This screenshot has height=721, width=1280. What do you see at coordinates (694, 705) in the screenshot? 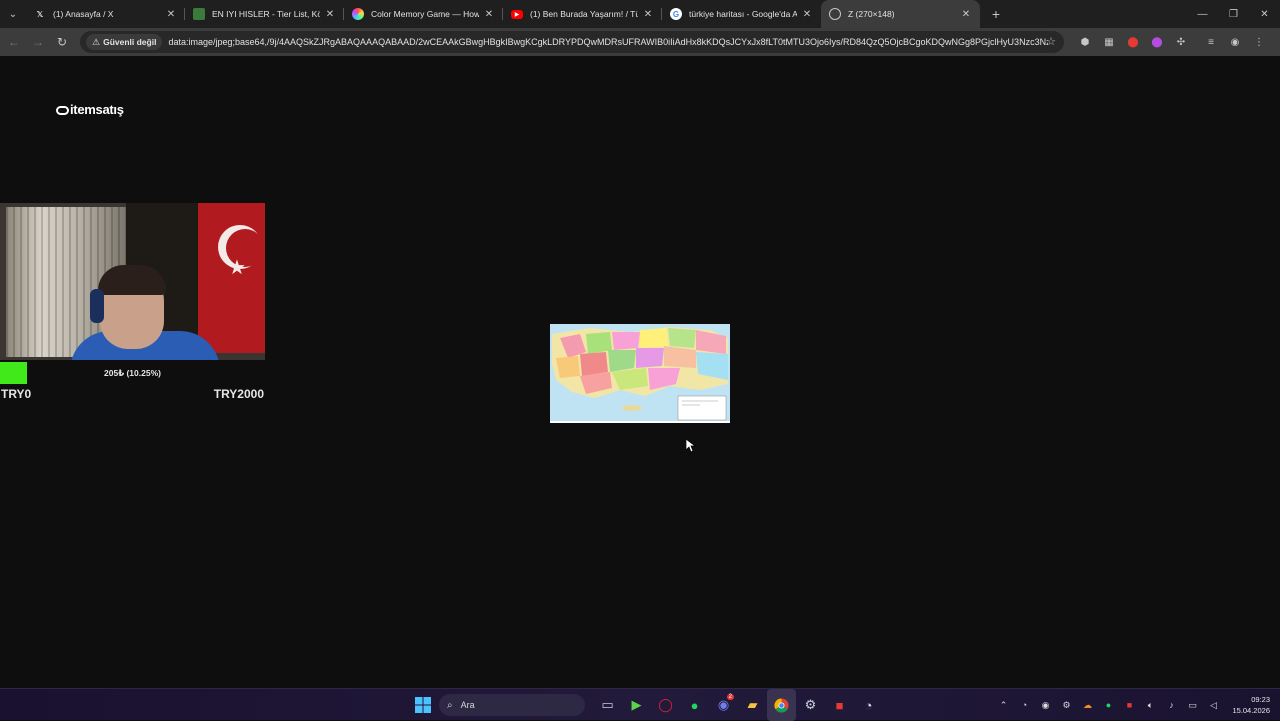
I see `spotify-icon: ●` at bounding box center [694, 705].